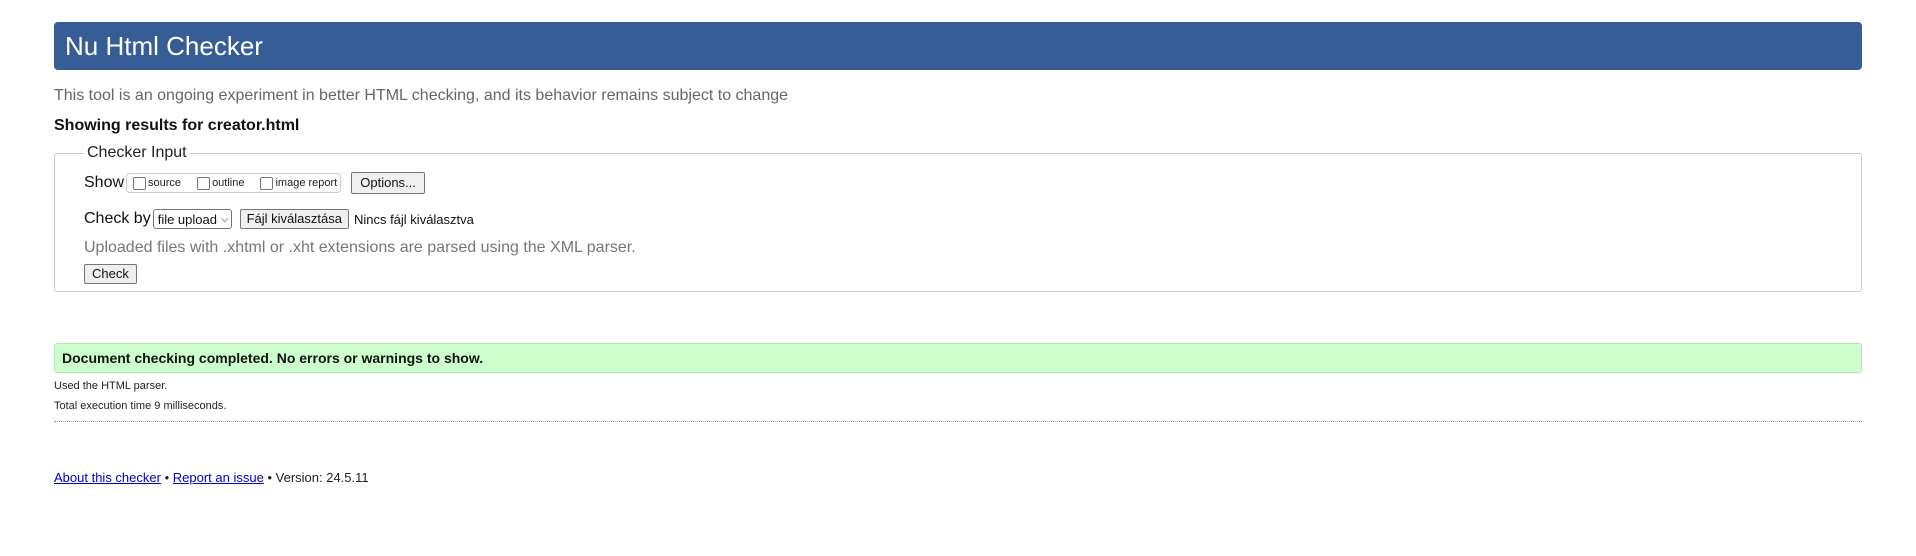  Describe the element at coordinates (140, 406) in the screenshot. I see `execution-time: Total execution time 9 milliseconds.` at that location.